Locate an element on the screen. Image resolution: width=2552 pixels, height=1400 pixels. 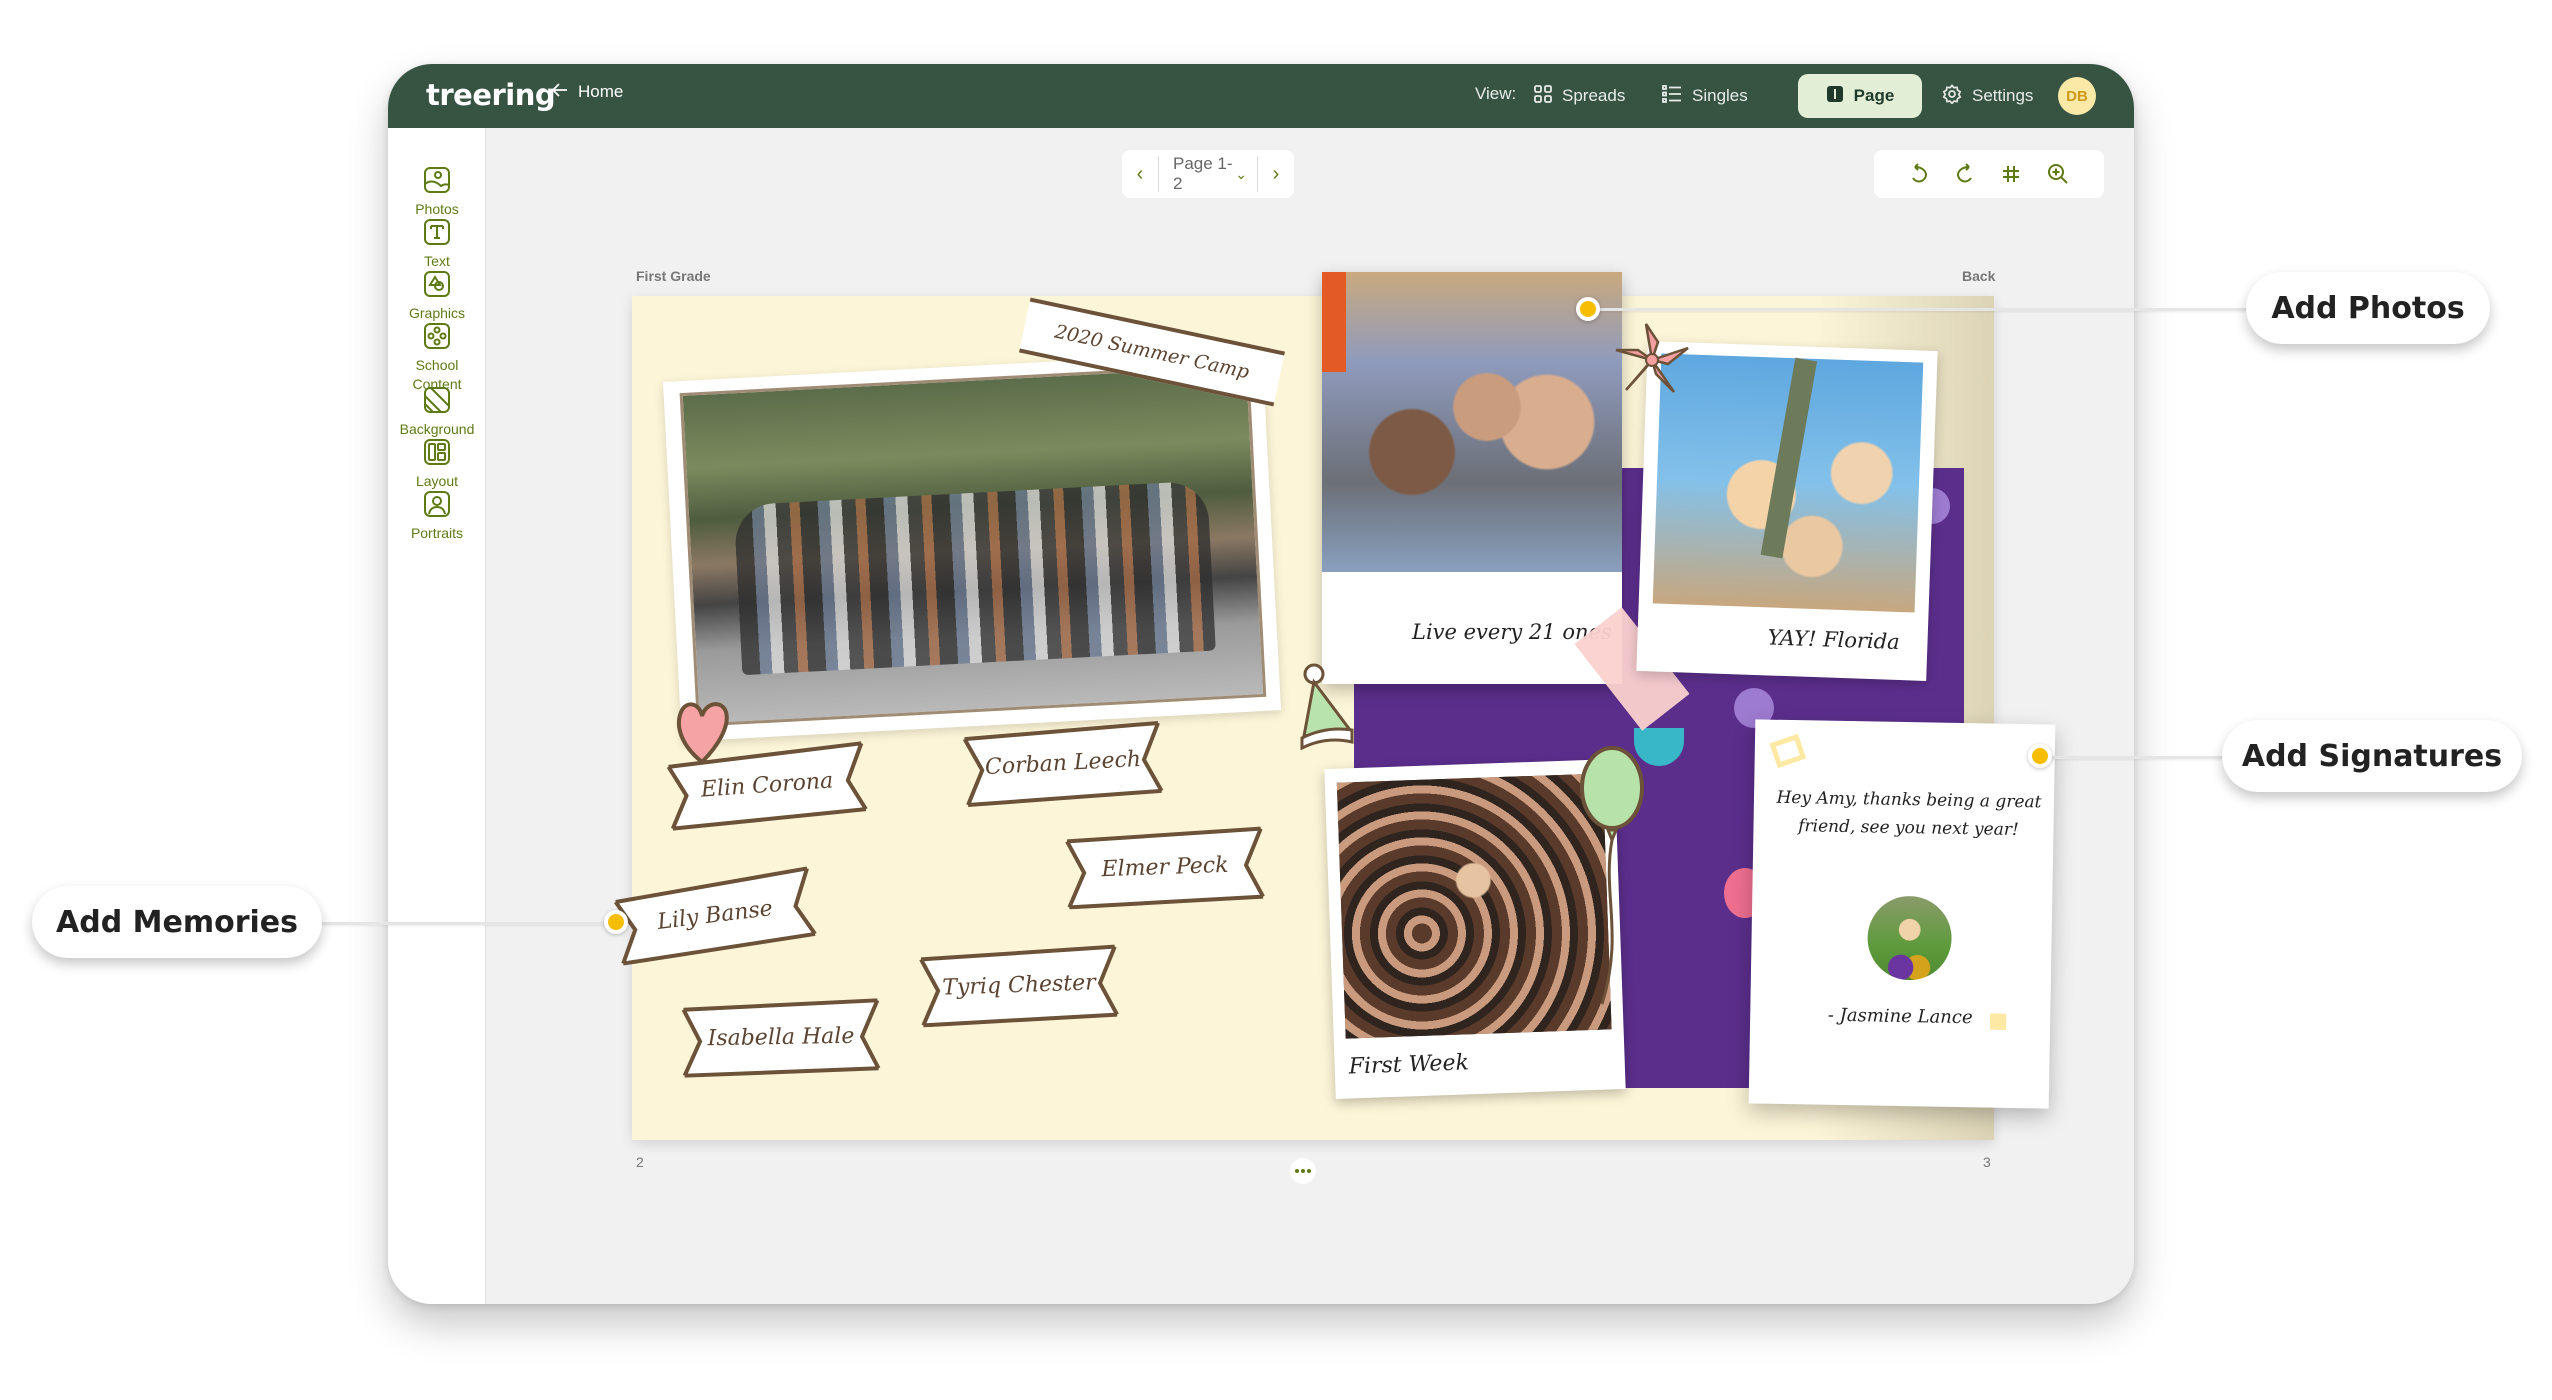
name-ribbon: Elmer Peck is located at coordinates (1165, 867).